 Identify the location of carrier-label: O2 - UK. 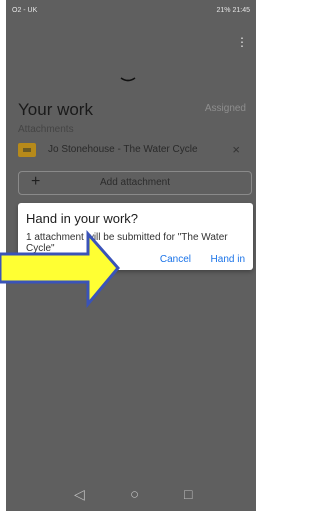
(25, 10).